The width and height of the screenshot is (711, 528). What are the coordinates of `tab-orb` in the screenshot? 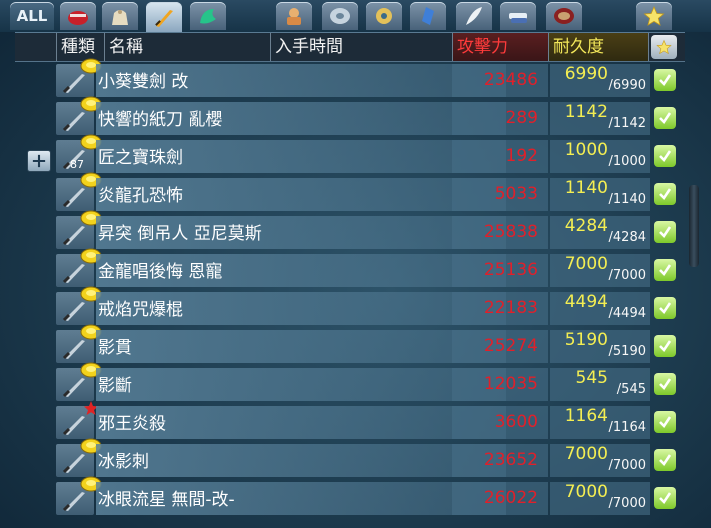 It's located at (564, 16).